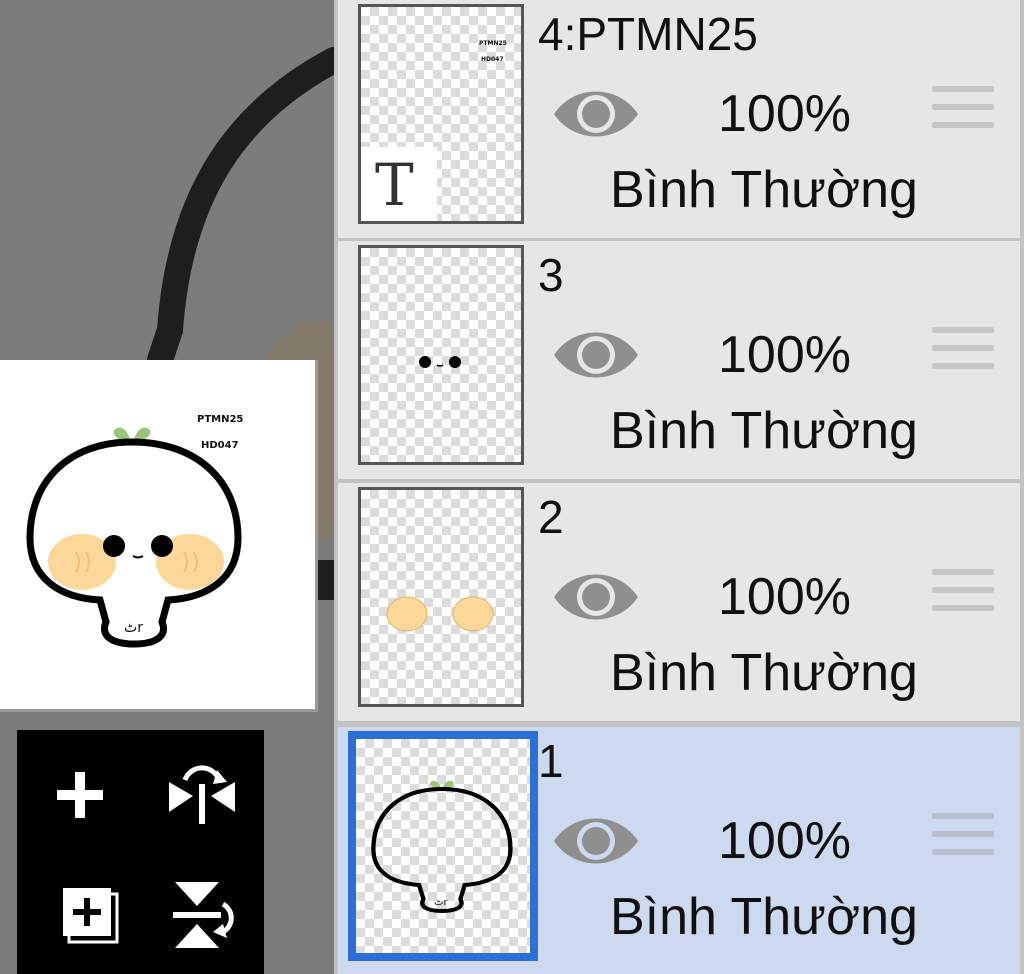  Describe the element at coordinates (220, 419) in the screenshot. I see `preview-text-line1: PTMN25` at that location.